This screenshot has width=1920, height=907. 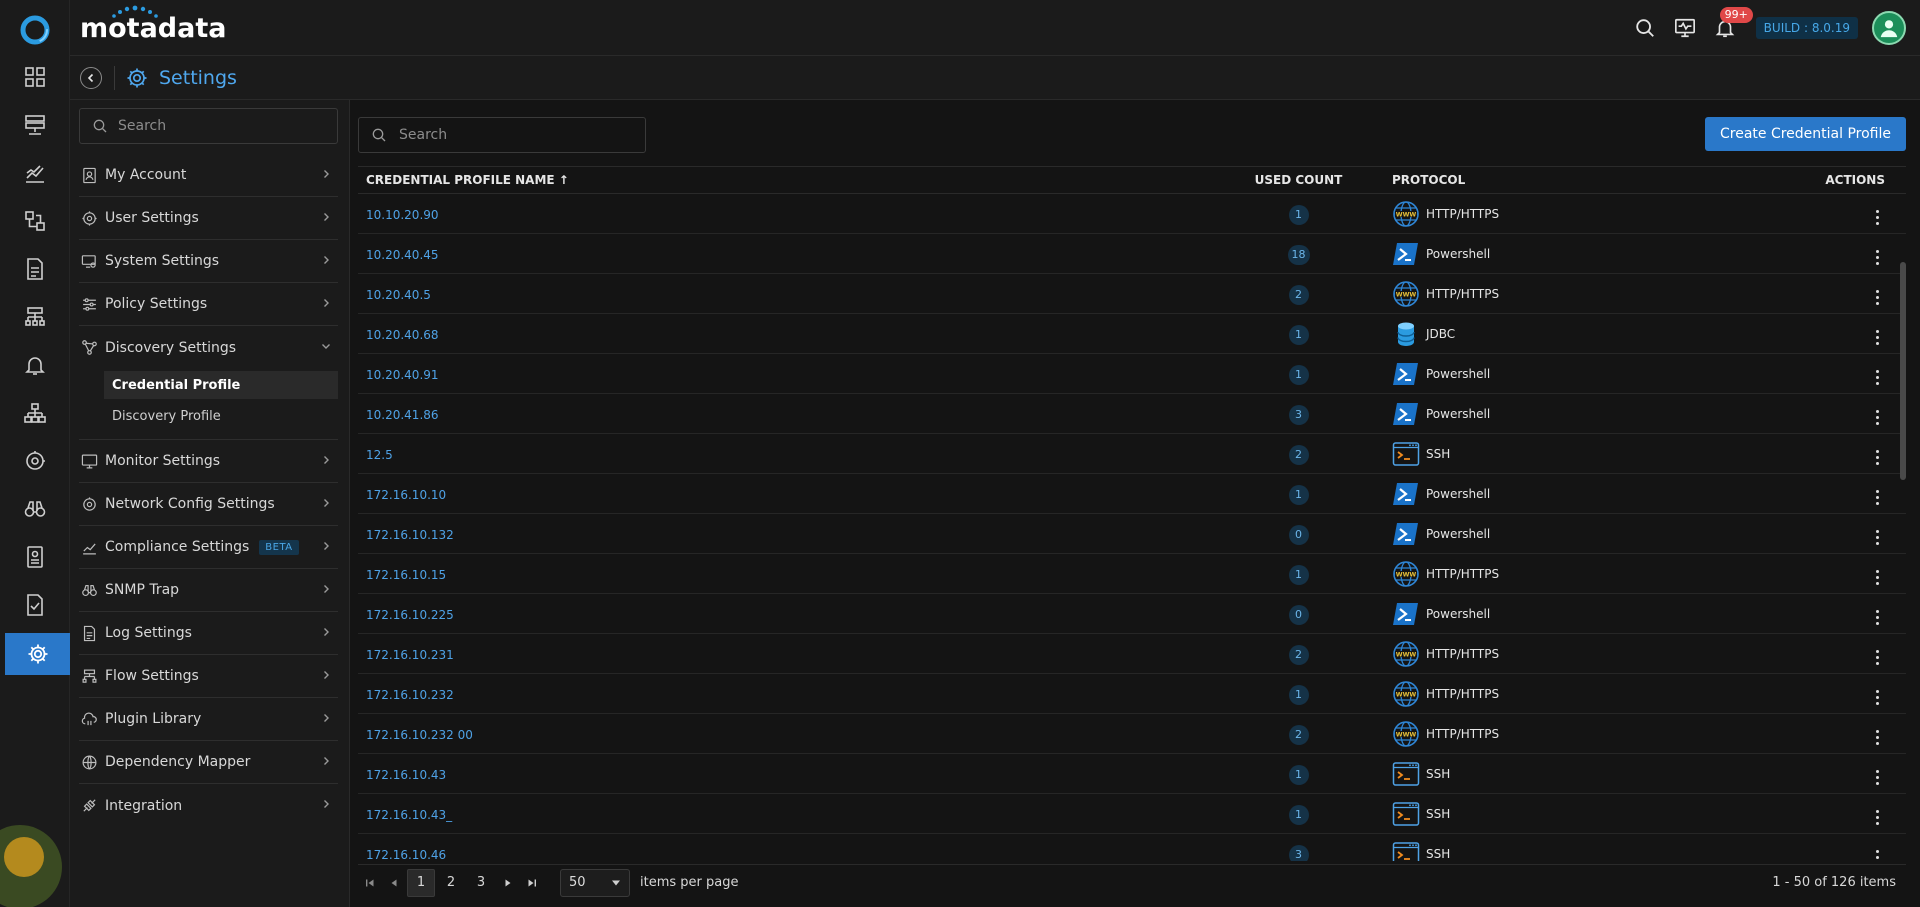 I want to click on table-row: 10.20.40.5 2 WWW HTTP/HTTPS, so click(x=1132, y=294).